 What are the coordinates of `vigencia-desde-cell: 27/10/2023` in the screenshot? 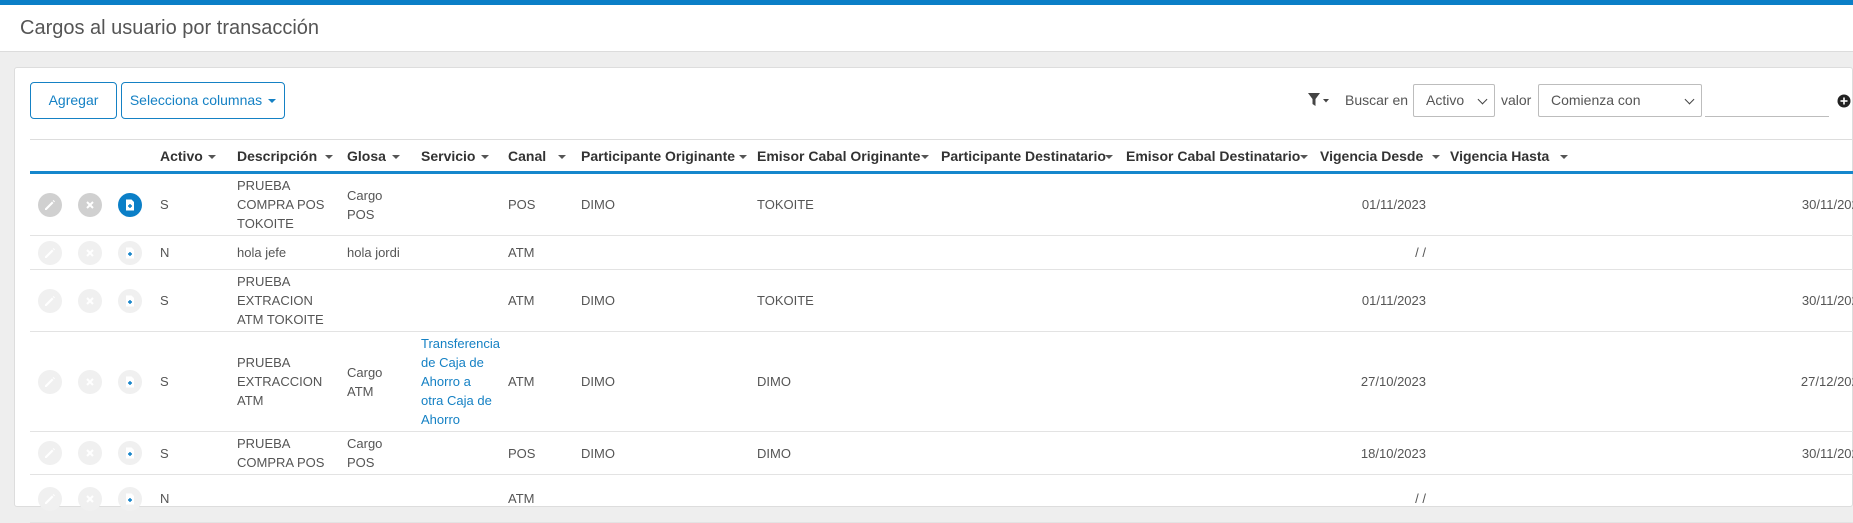 It's located at (1375, 381).